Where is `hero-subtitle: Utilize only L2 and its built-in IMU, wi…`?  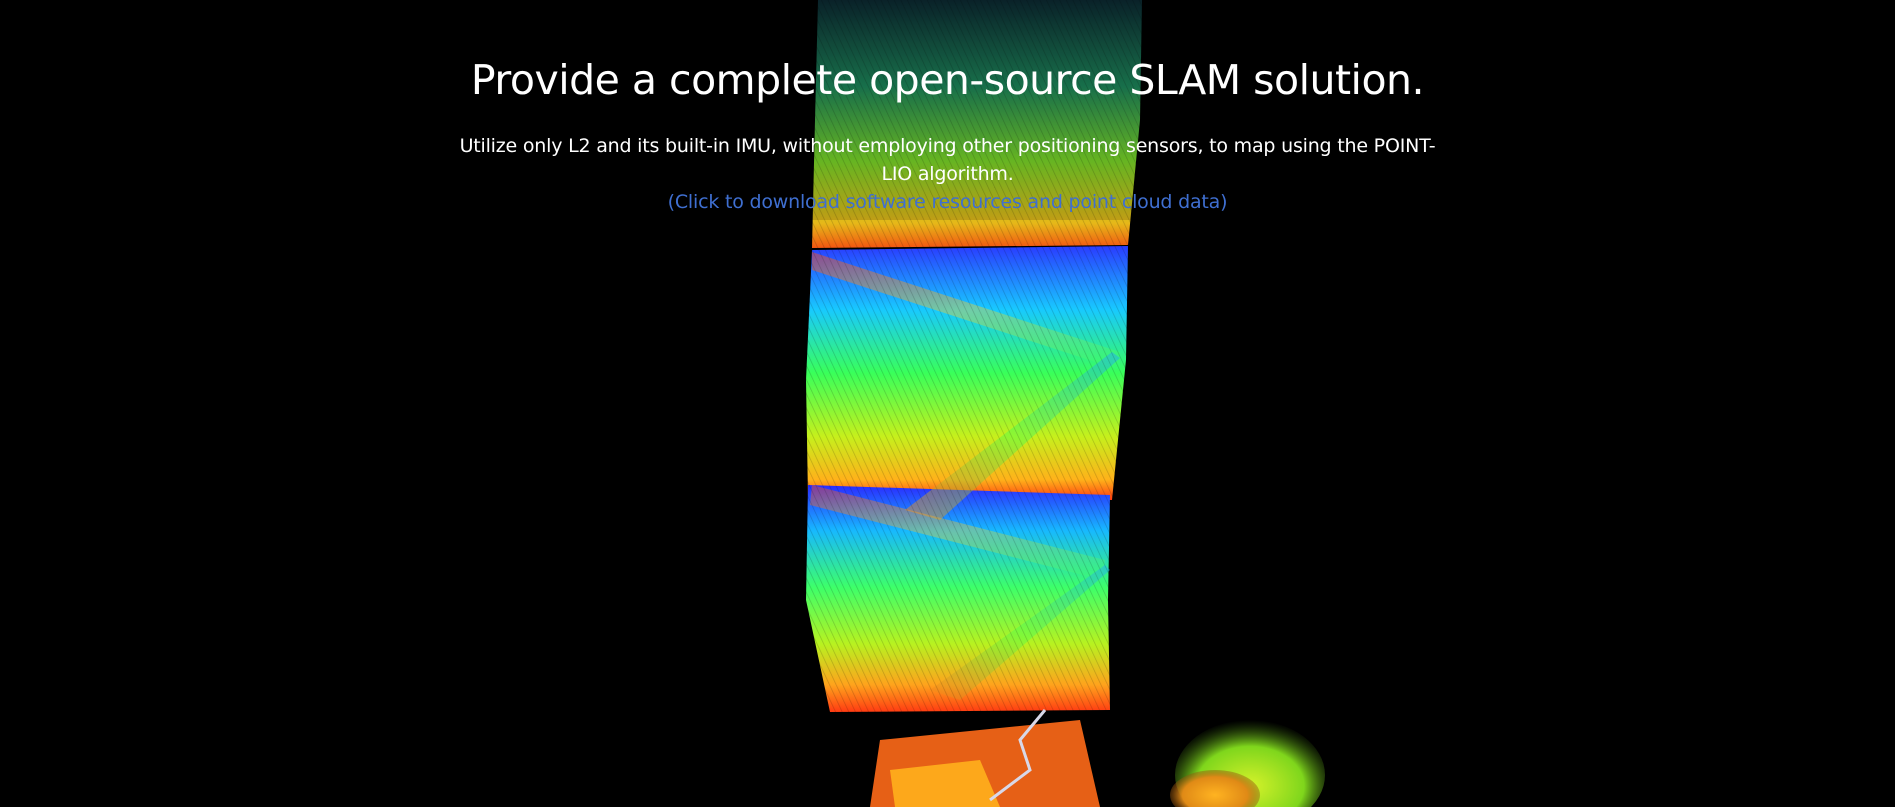 hero-subtitle: Utilize only L2 and its built-in IMU, wi… is located at coordinates (947, 160).